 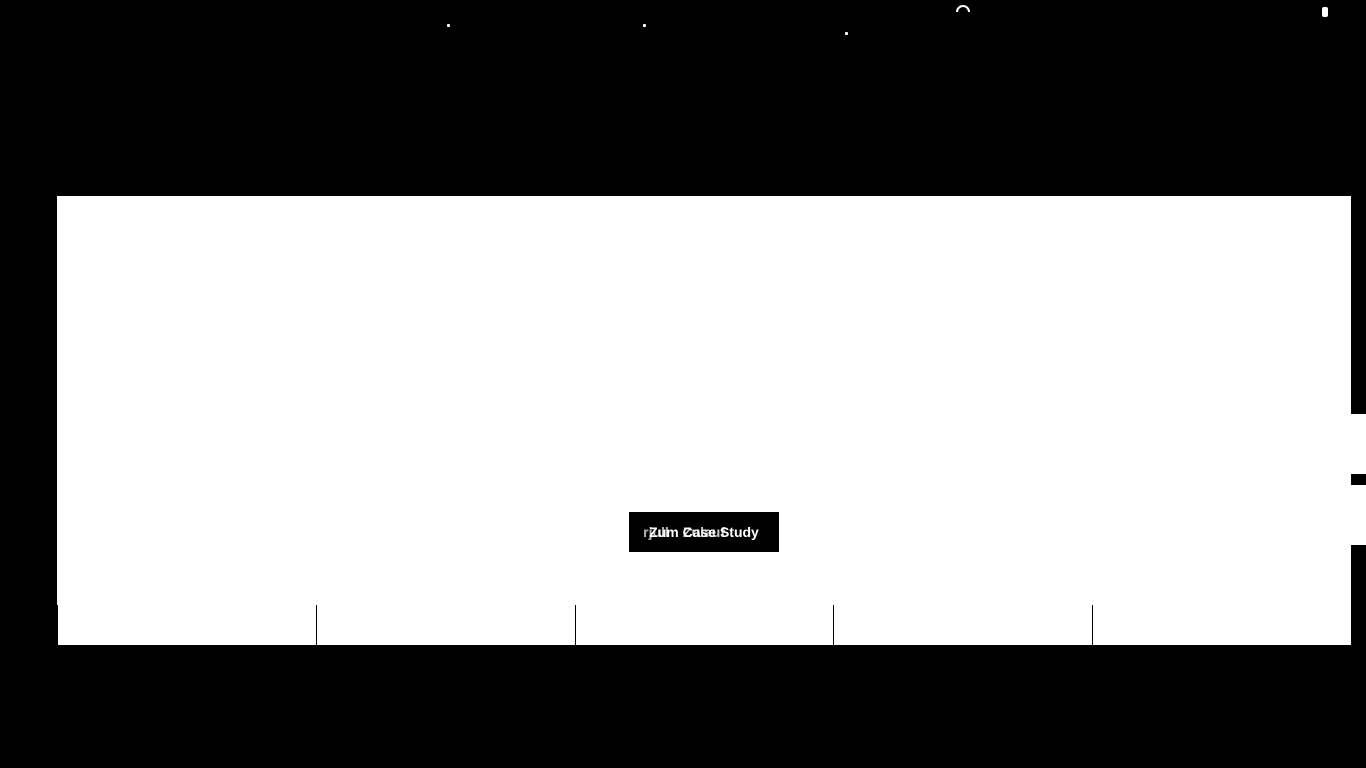 I want to click on bottom-link-strip, so click(x=704, y=625).